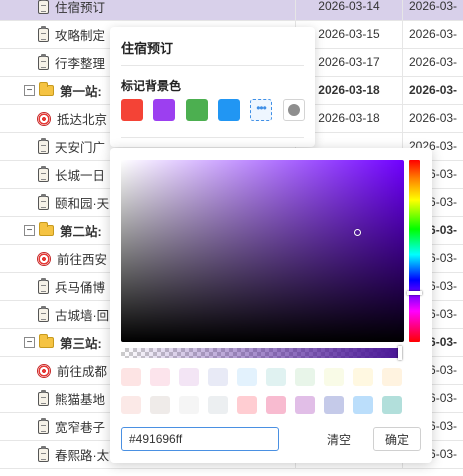 This screenshot has width=463, height=476. Describe the element at coordinates (397, 439) in the screenshot. I see `confirm-button: 确定` at that location.